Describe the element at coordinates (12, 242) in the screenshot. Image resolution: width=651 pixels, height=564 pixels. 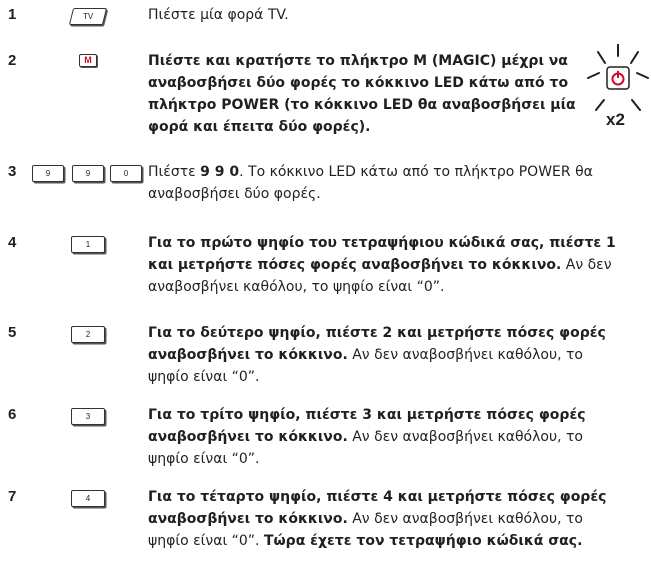
I see `step-number: 4` at that location.